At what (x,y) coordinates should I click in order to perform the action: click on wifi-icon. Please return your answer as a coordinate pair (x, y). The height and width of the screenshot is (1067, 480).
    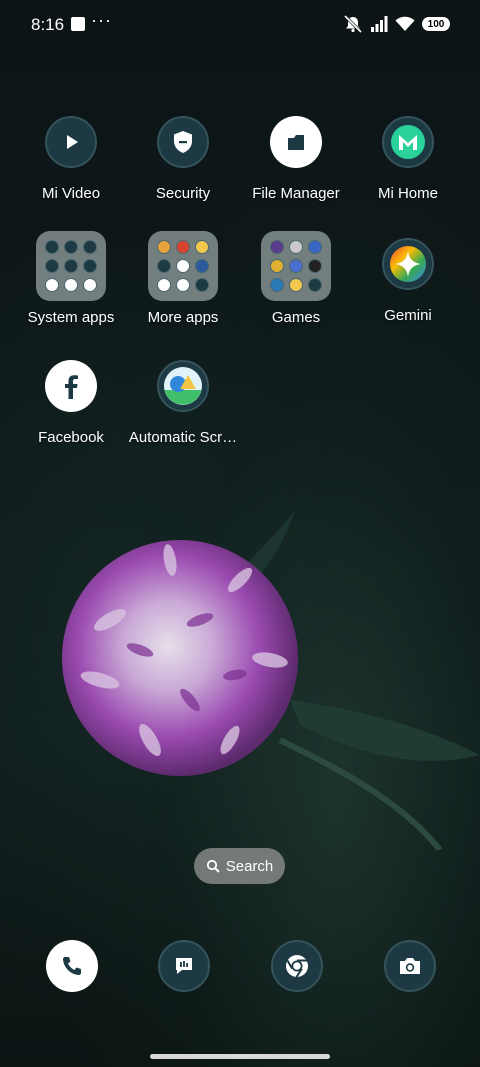
    Looking at the image, I should click on (405, 23).